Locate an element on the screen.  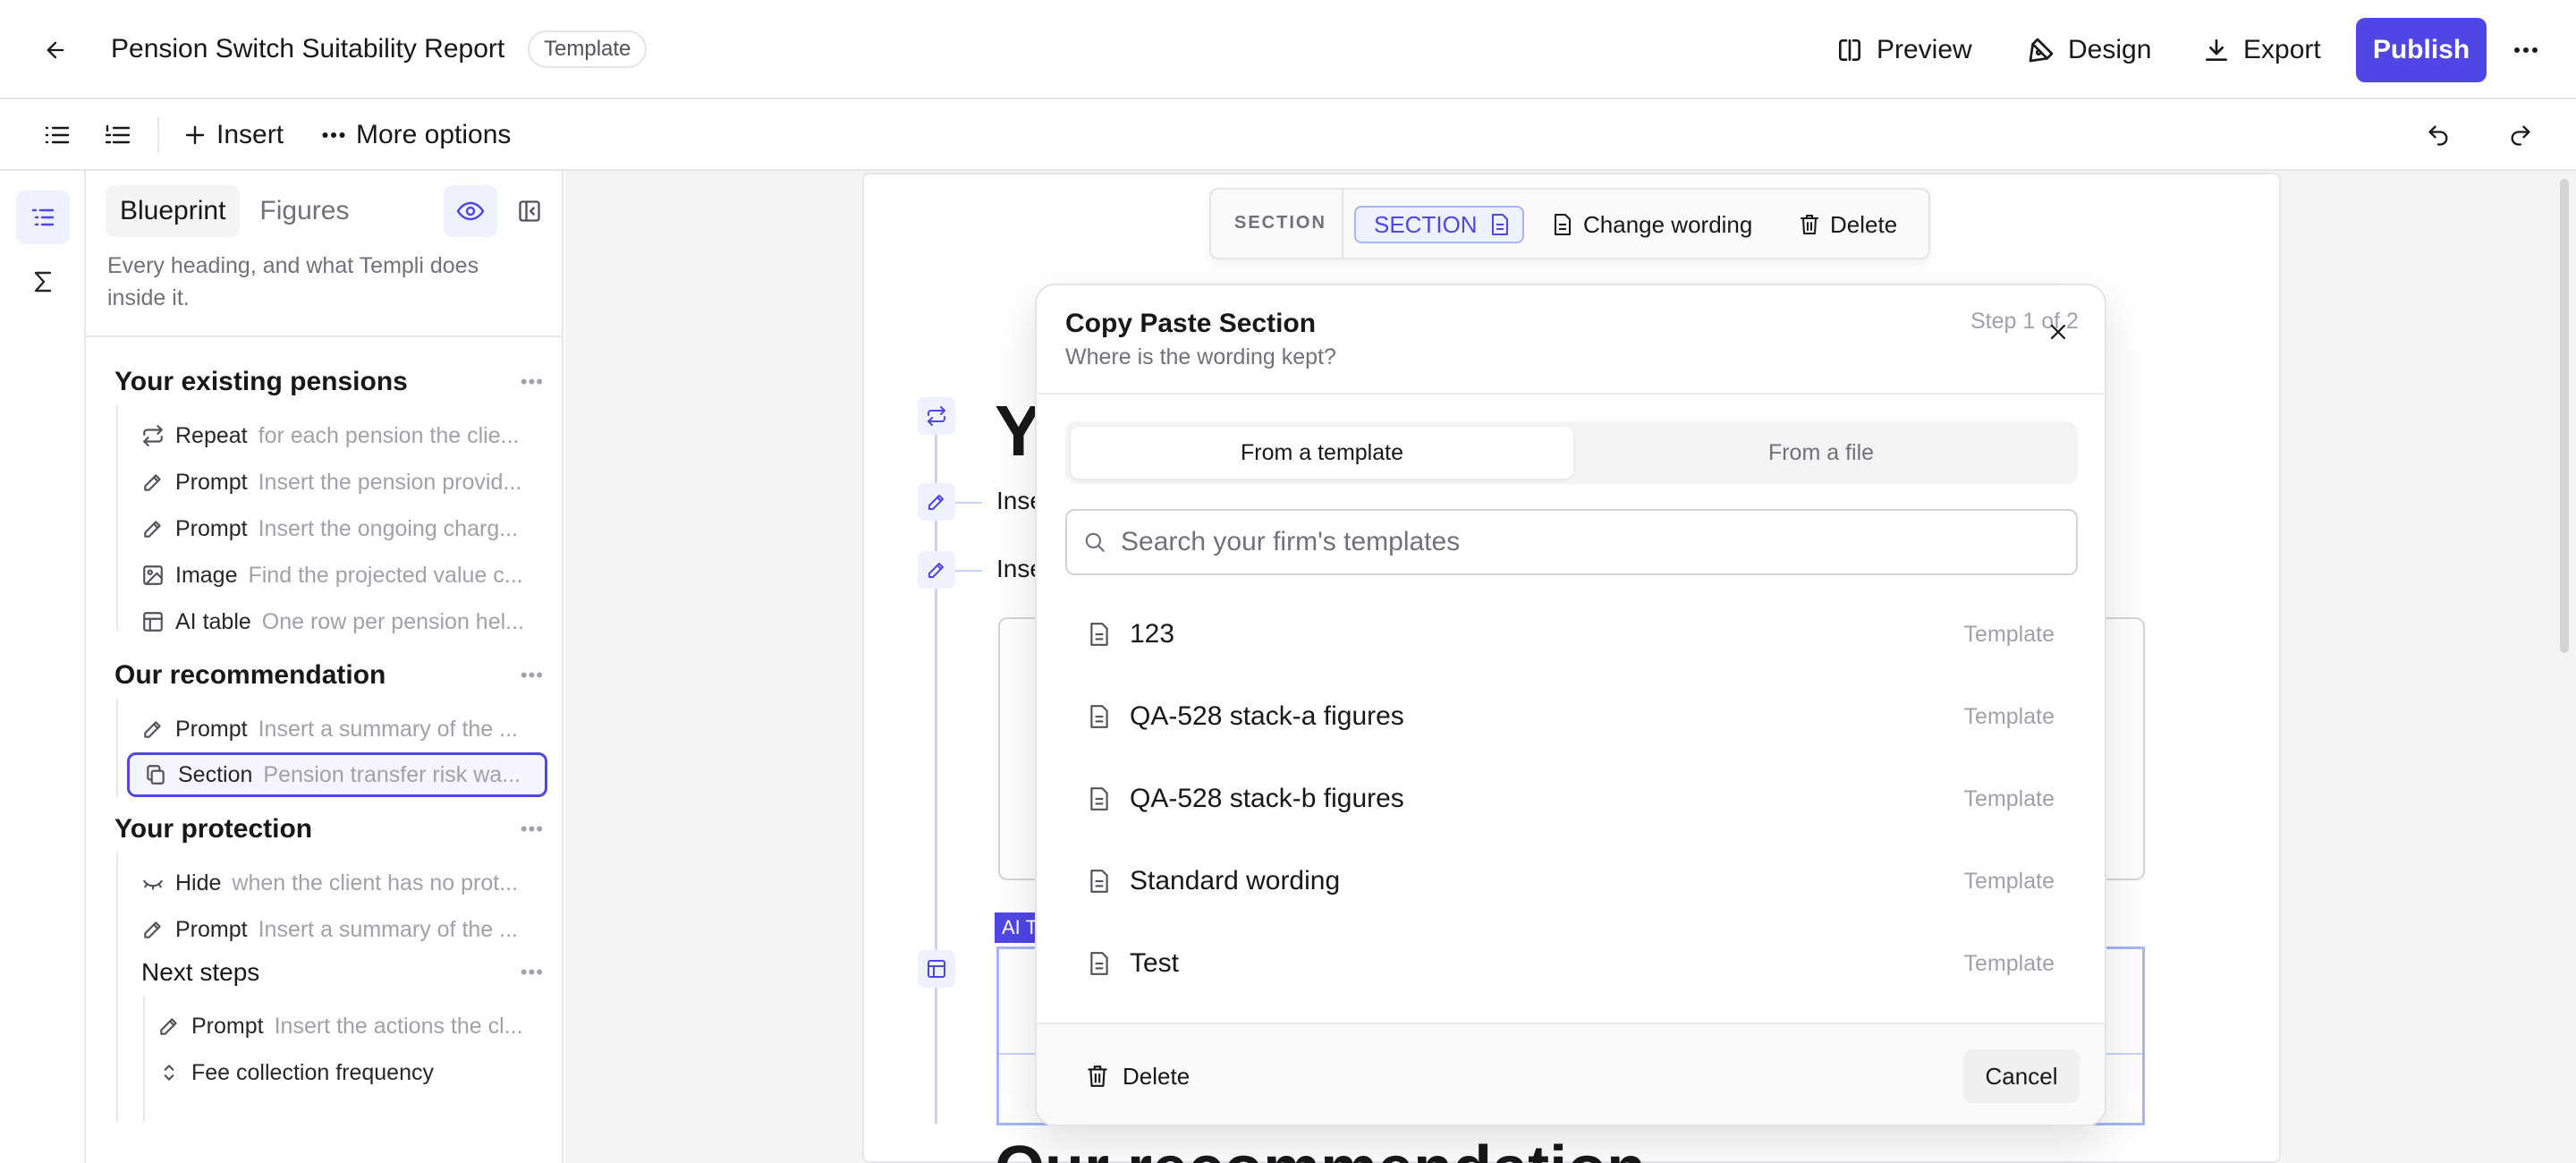
dialog-subtitle: Where is the wording kept? is located at coordinates (1200, 356).